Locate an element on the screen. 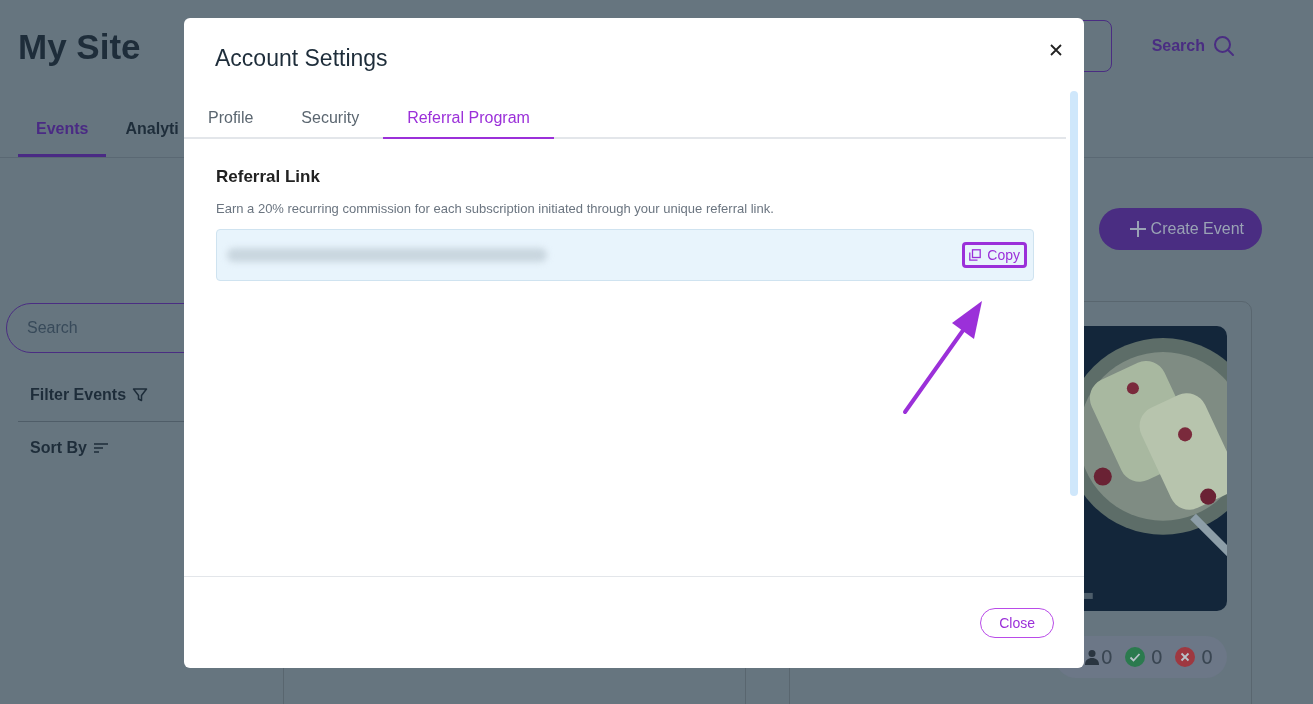 The width and height of the screenshot is (1313, 704). plus-icon is located at coordinates (1137, 229).